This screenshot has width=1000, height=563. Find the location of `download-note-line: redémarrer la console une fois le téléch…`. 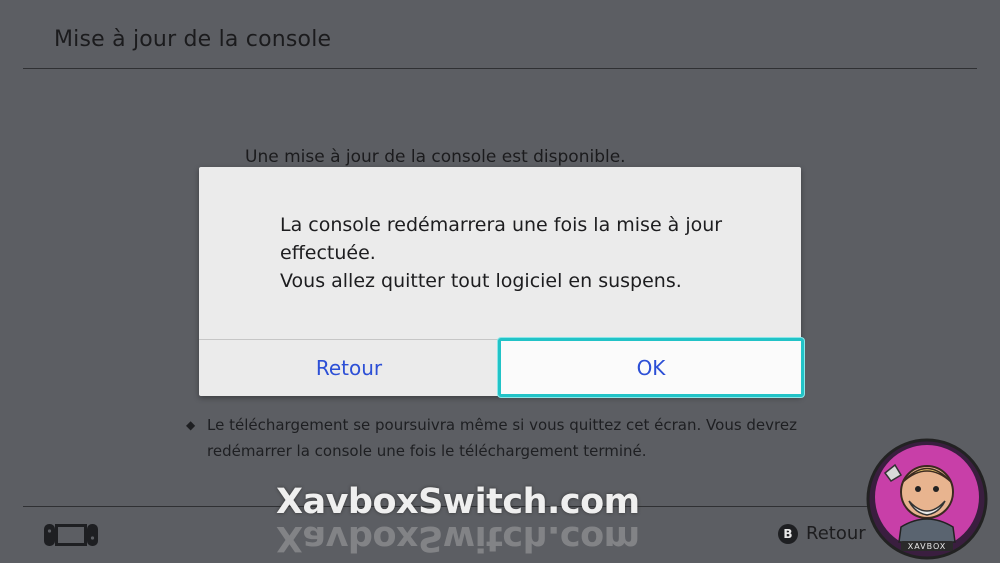

download-note-line: redémarrer la console une fois le téléch… is located at coordinates (427, 451).